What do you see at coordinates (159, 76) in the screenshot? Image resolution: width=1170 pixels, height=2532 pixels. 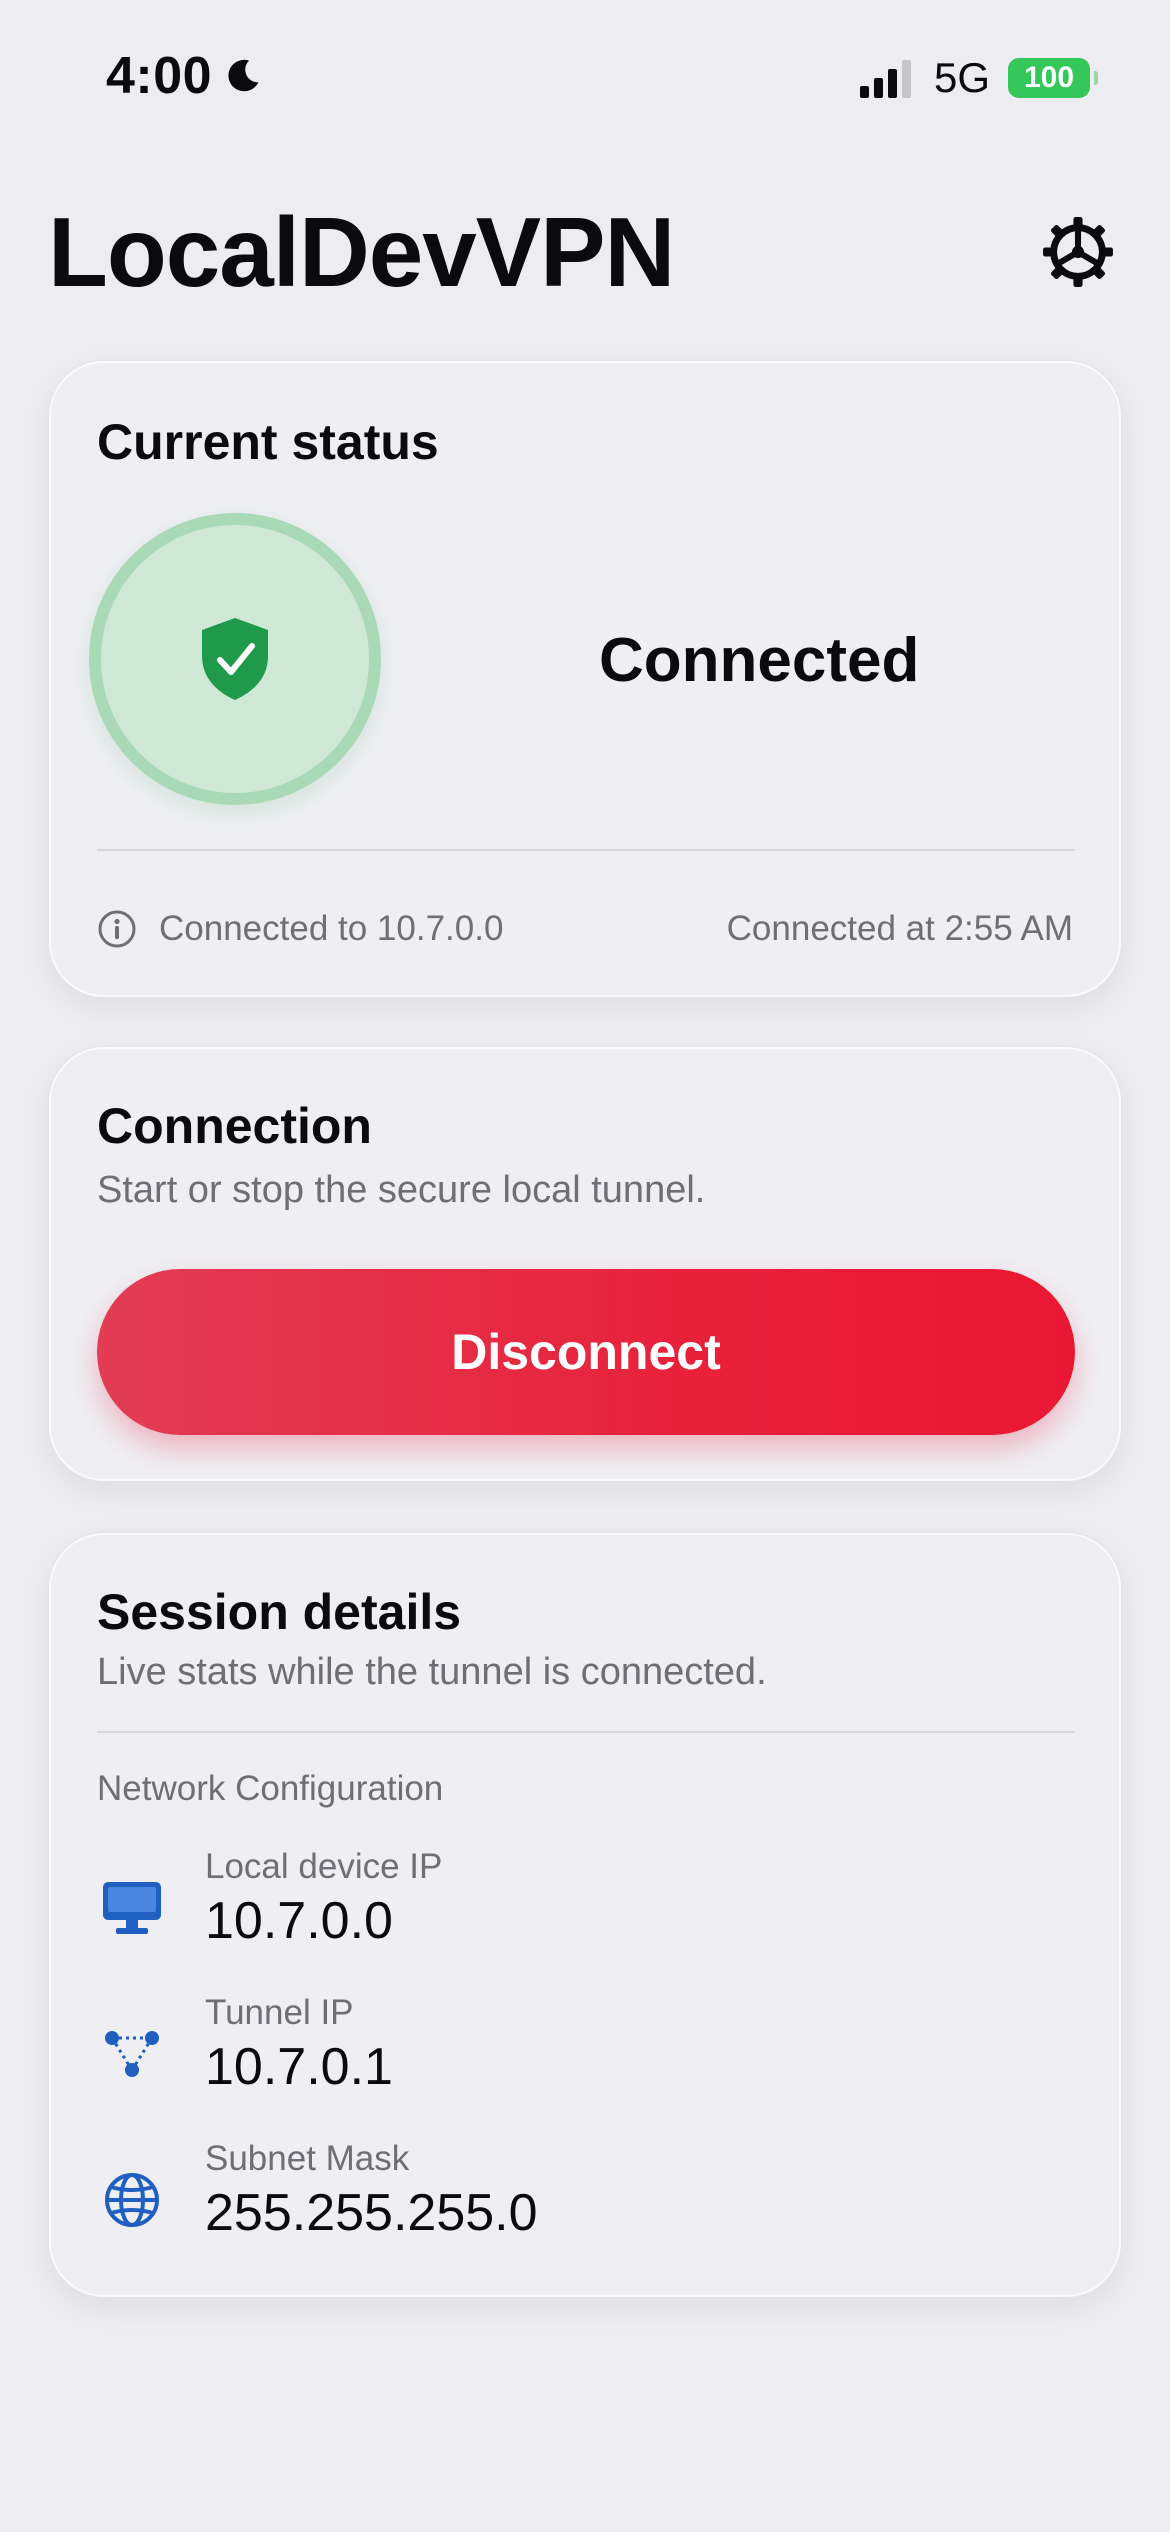 I see `clock-label: 4:00` at bounding box center [159, 76].